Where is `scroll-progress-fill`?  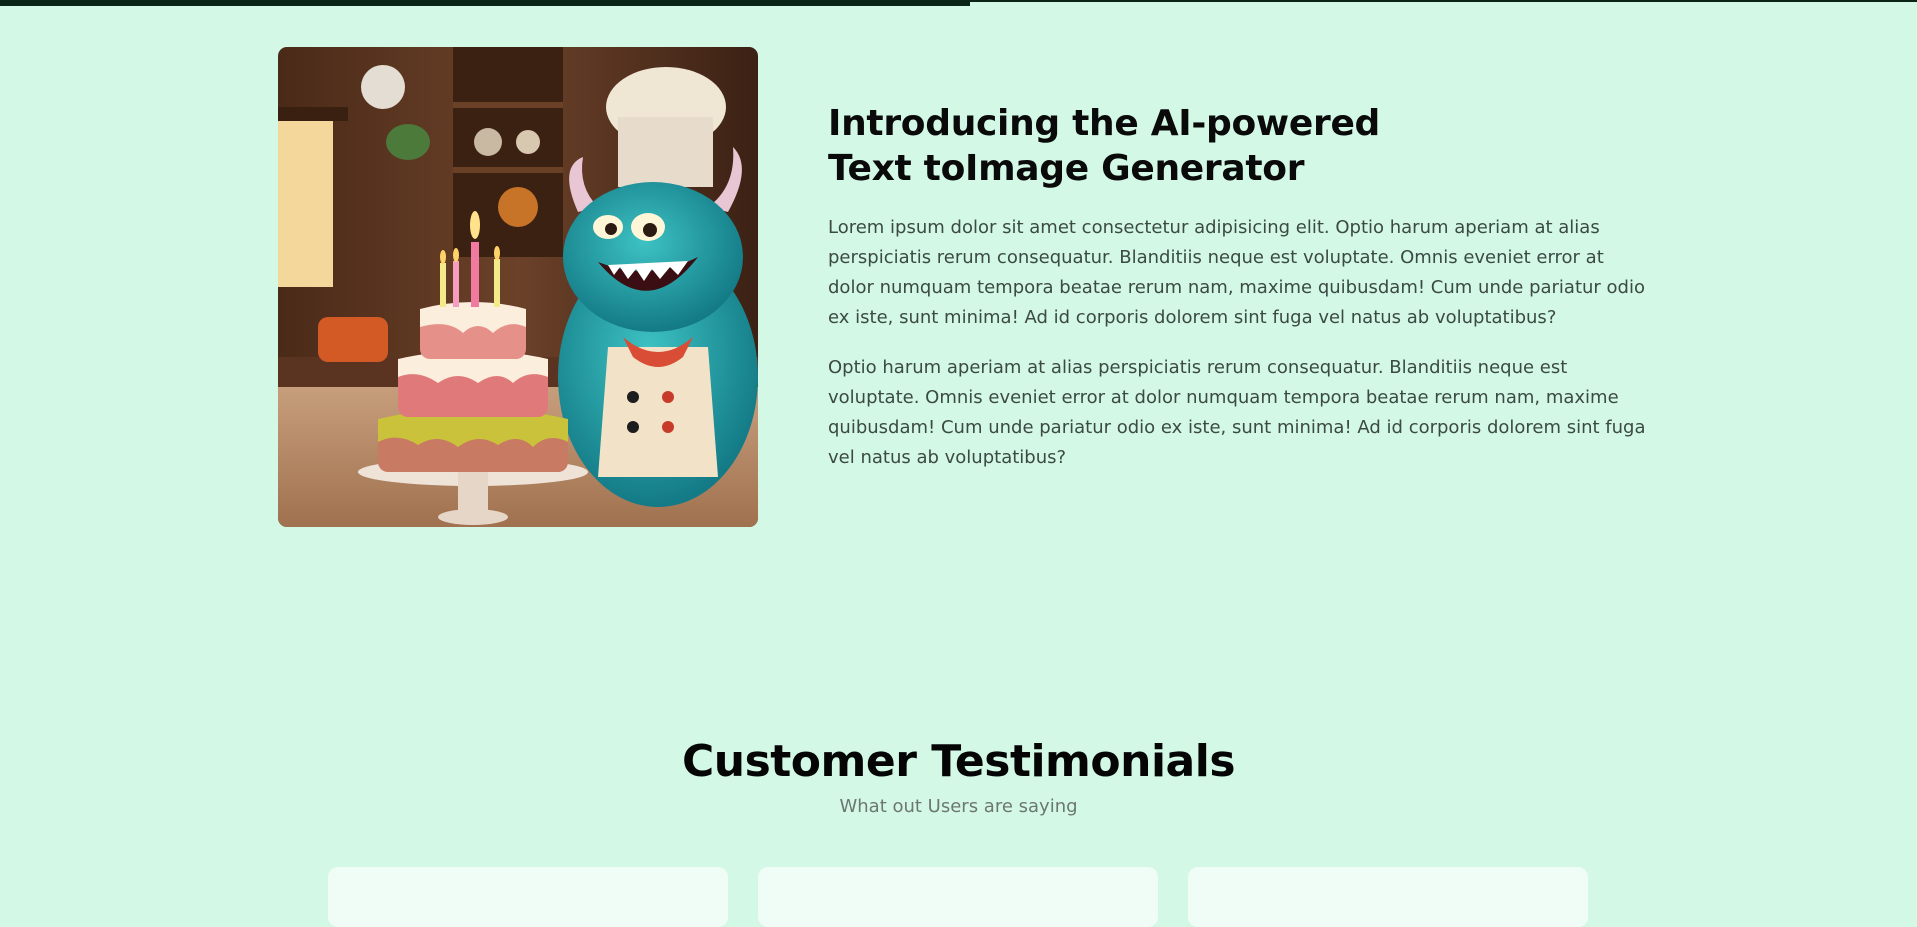
scroll-progress-fill is located at coordinates (485, 3).